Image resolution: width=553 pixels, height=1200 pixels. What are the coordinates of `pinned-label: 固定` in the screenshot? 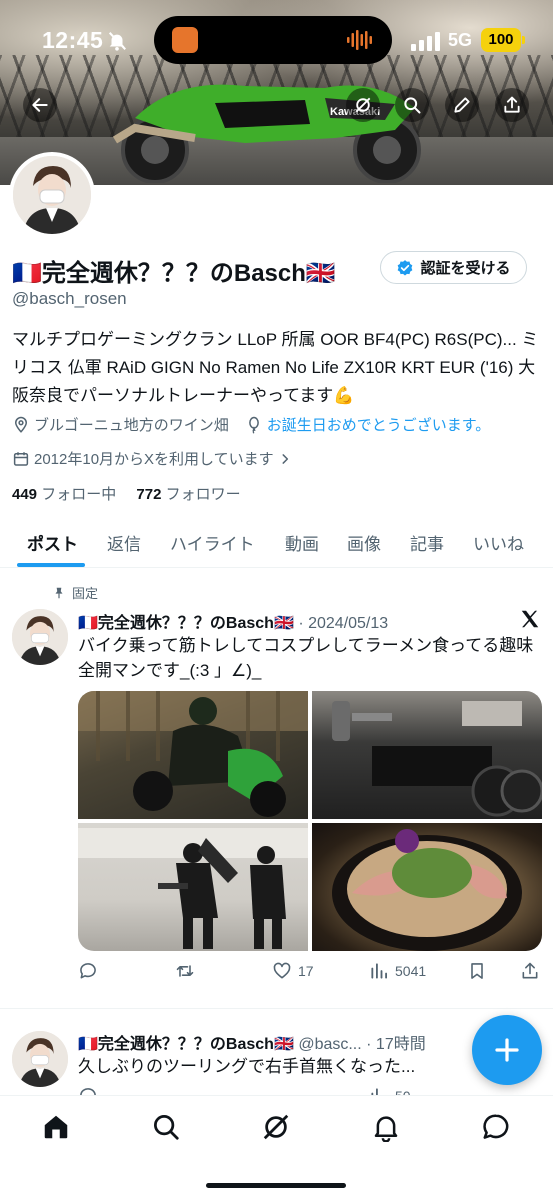 It's located at (85, 593).